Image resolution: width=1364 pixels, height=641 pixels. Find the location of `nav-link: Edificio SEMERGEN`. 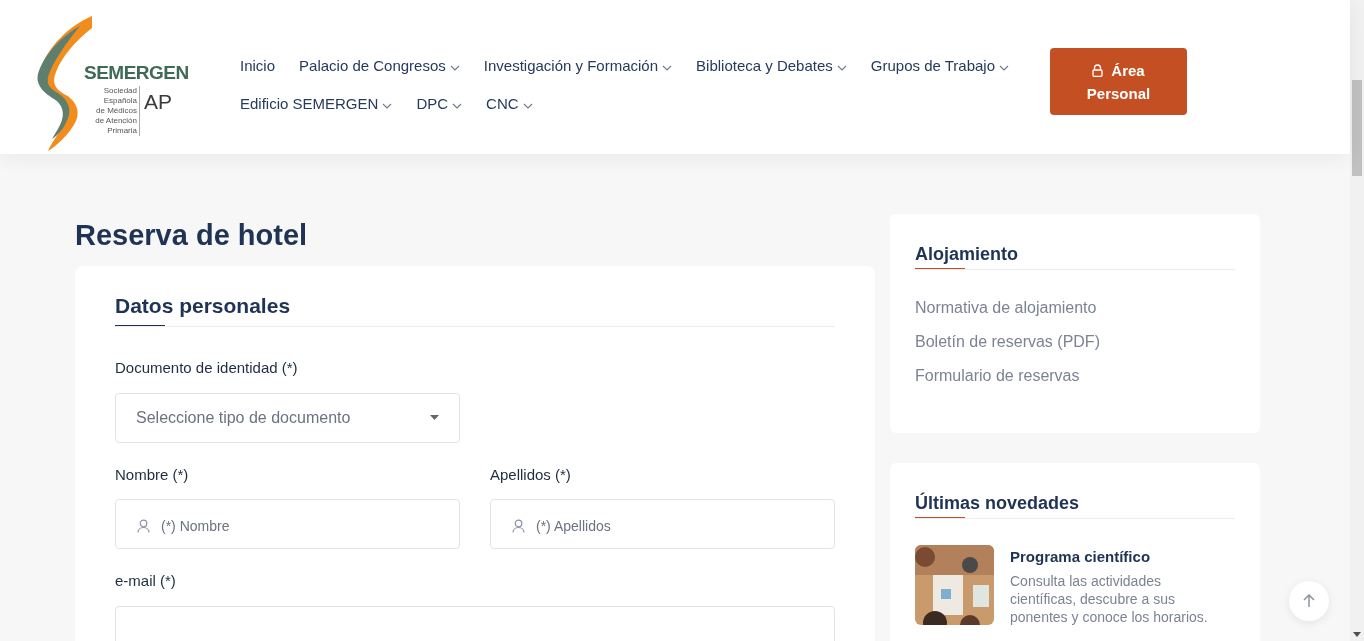

nav-link: Edificio SEMERGEN is located at coordinates (316, 104).